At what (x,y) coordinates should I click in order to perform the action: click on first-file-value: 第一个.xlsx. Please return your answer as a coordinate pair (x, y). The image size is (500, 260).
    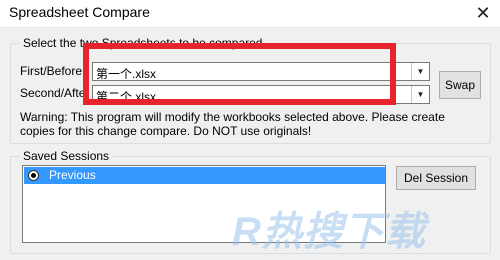
    Looking at the image, I should click on (126, 74).